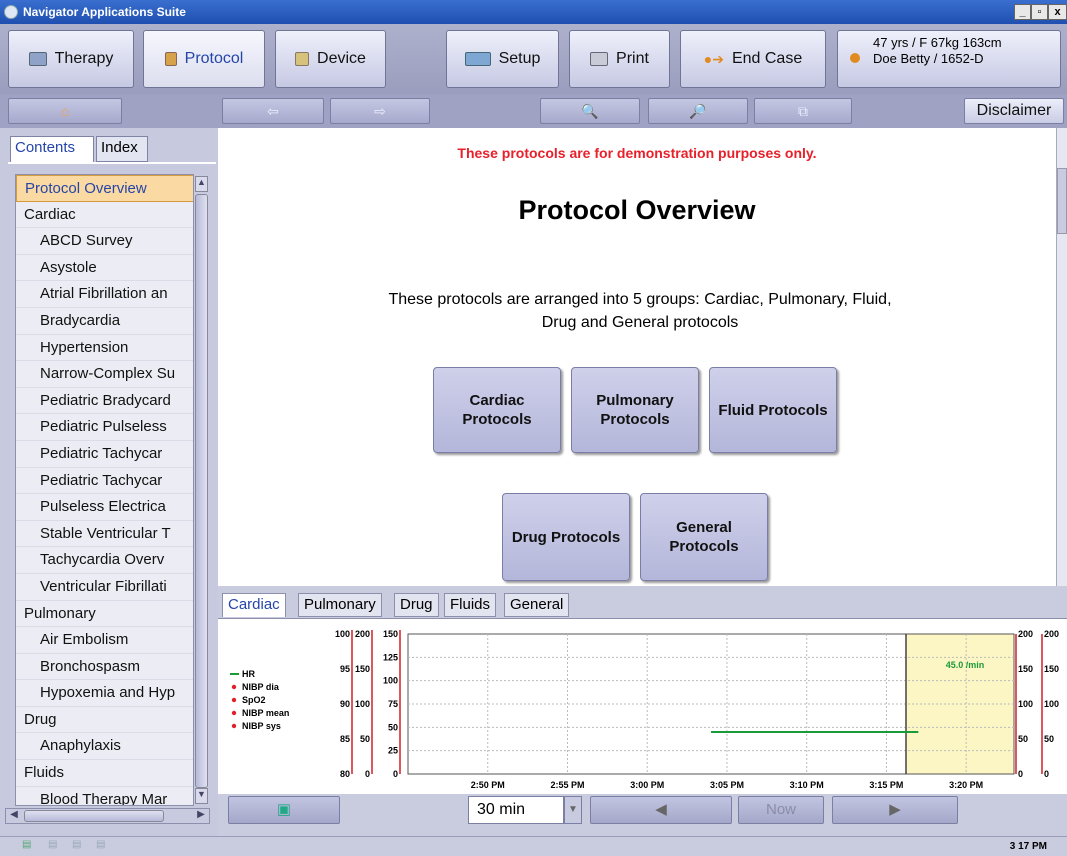  I want to click on pulmonary-protocols-button: Pulmonary Protocols, so click(635, 410).